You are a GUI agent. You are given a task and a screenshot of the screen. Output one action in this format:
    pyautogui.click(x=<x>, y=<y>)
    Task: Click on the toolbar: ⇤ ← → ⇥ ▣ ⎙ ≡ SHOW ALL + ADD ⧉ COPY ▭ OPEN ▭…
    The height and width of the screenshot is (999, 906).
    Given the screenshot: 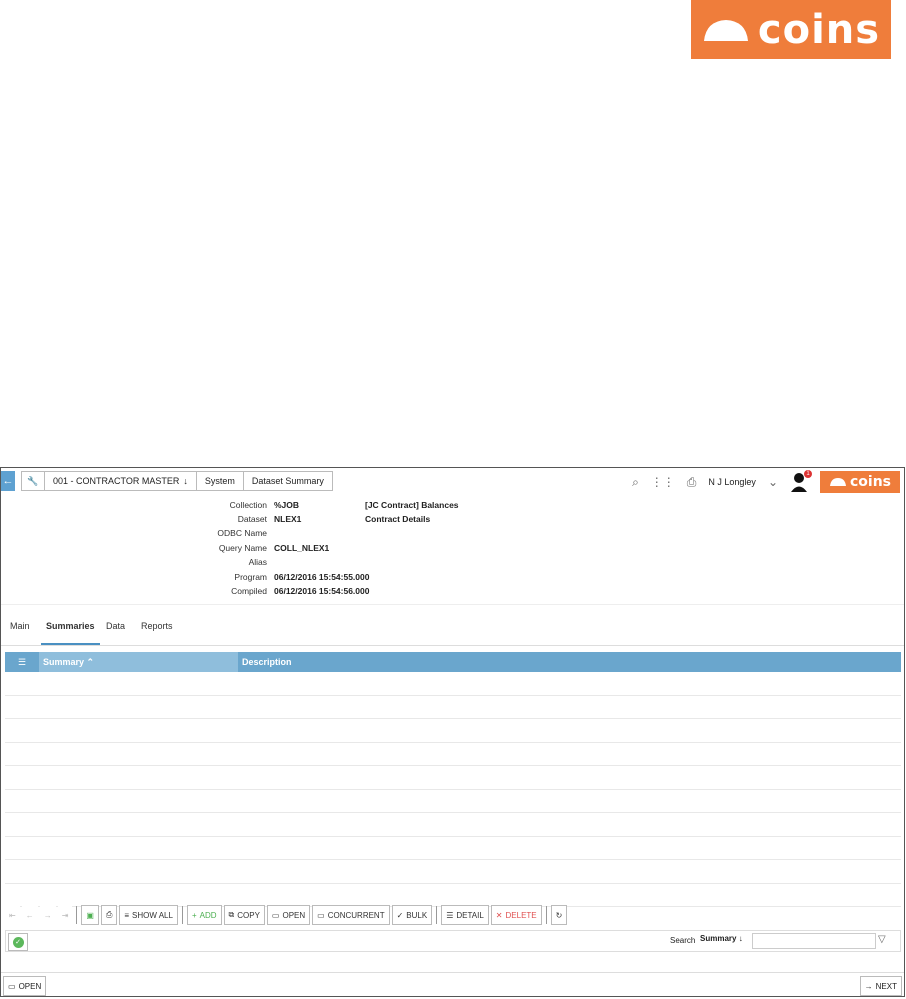 What is the action you would take?
    pyautogui.click(x=453, y=915)
    